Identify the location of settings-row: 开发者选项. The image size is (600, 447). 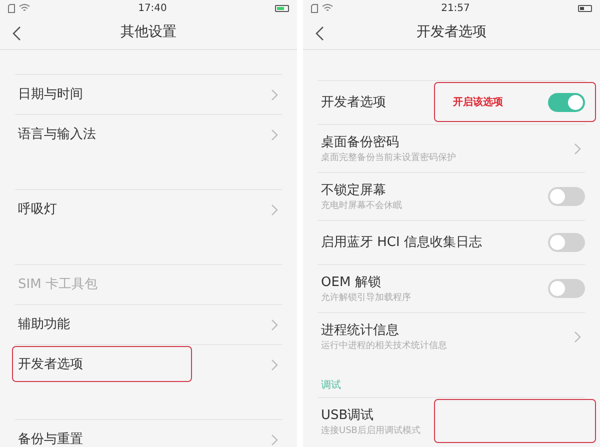
(148, 364).